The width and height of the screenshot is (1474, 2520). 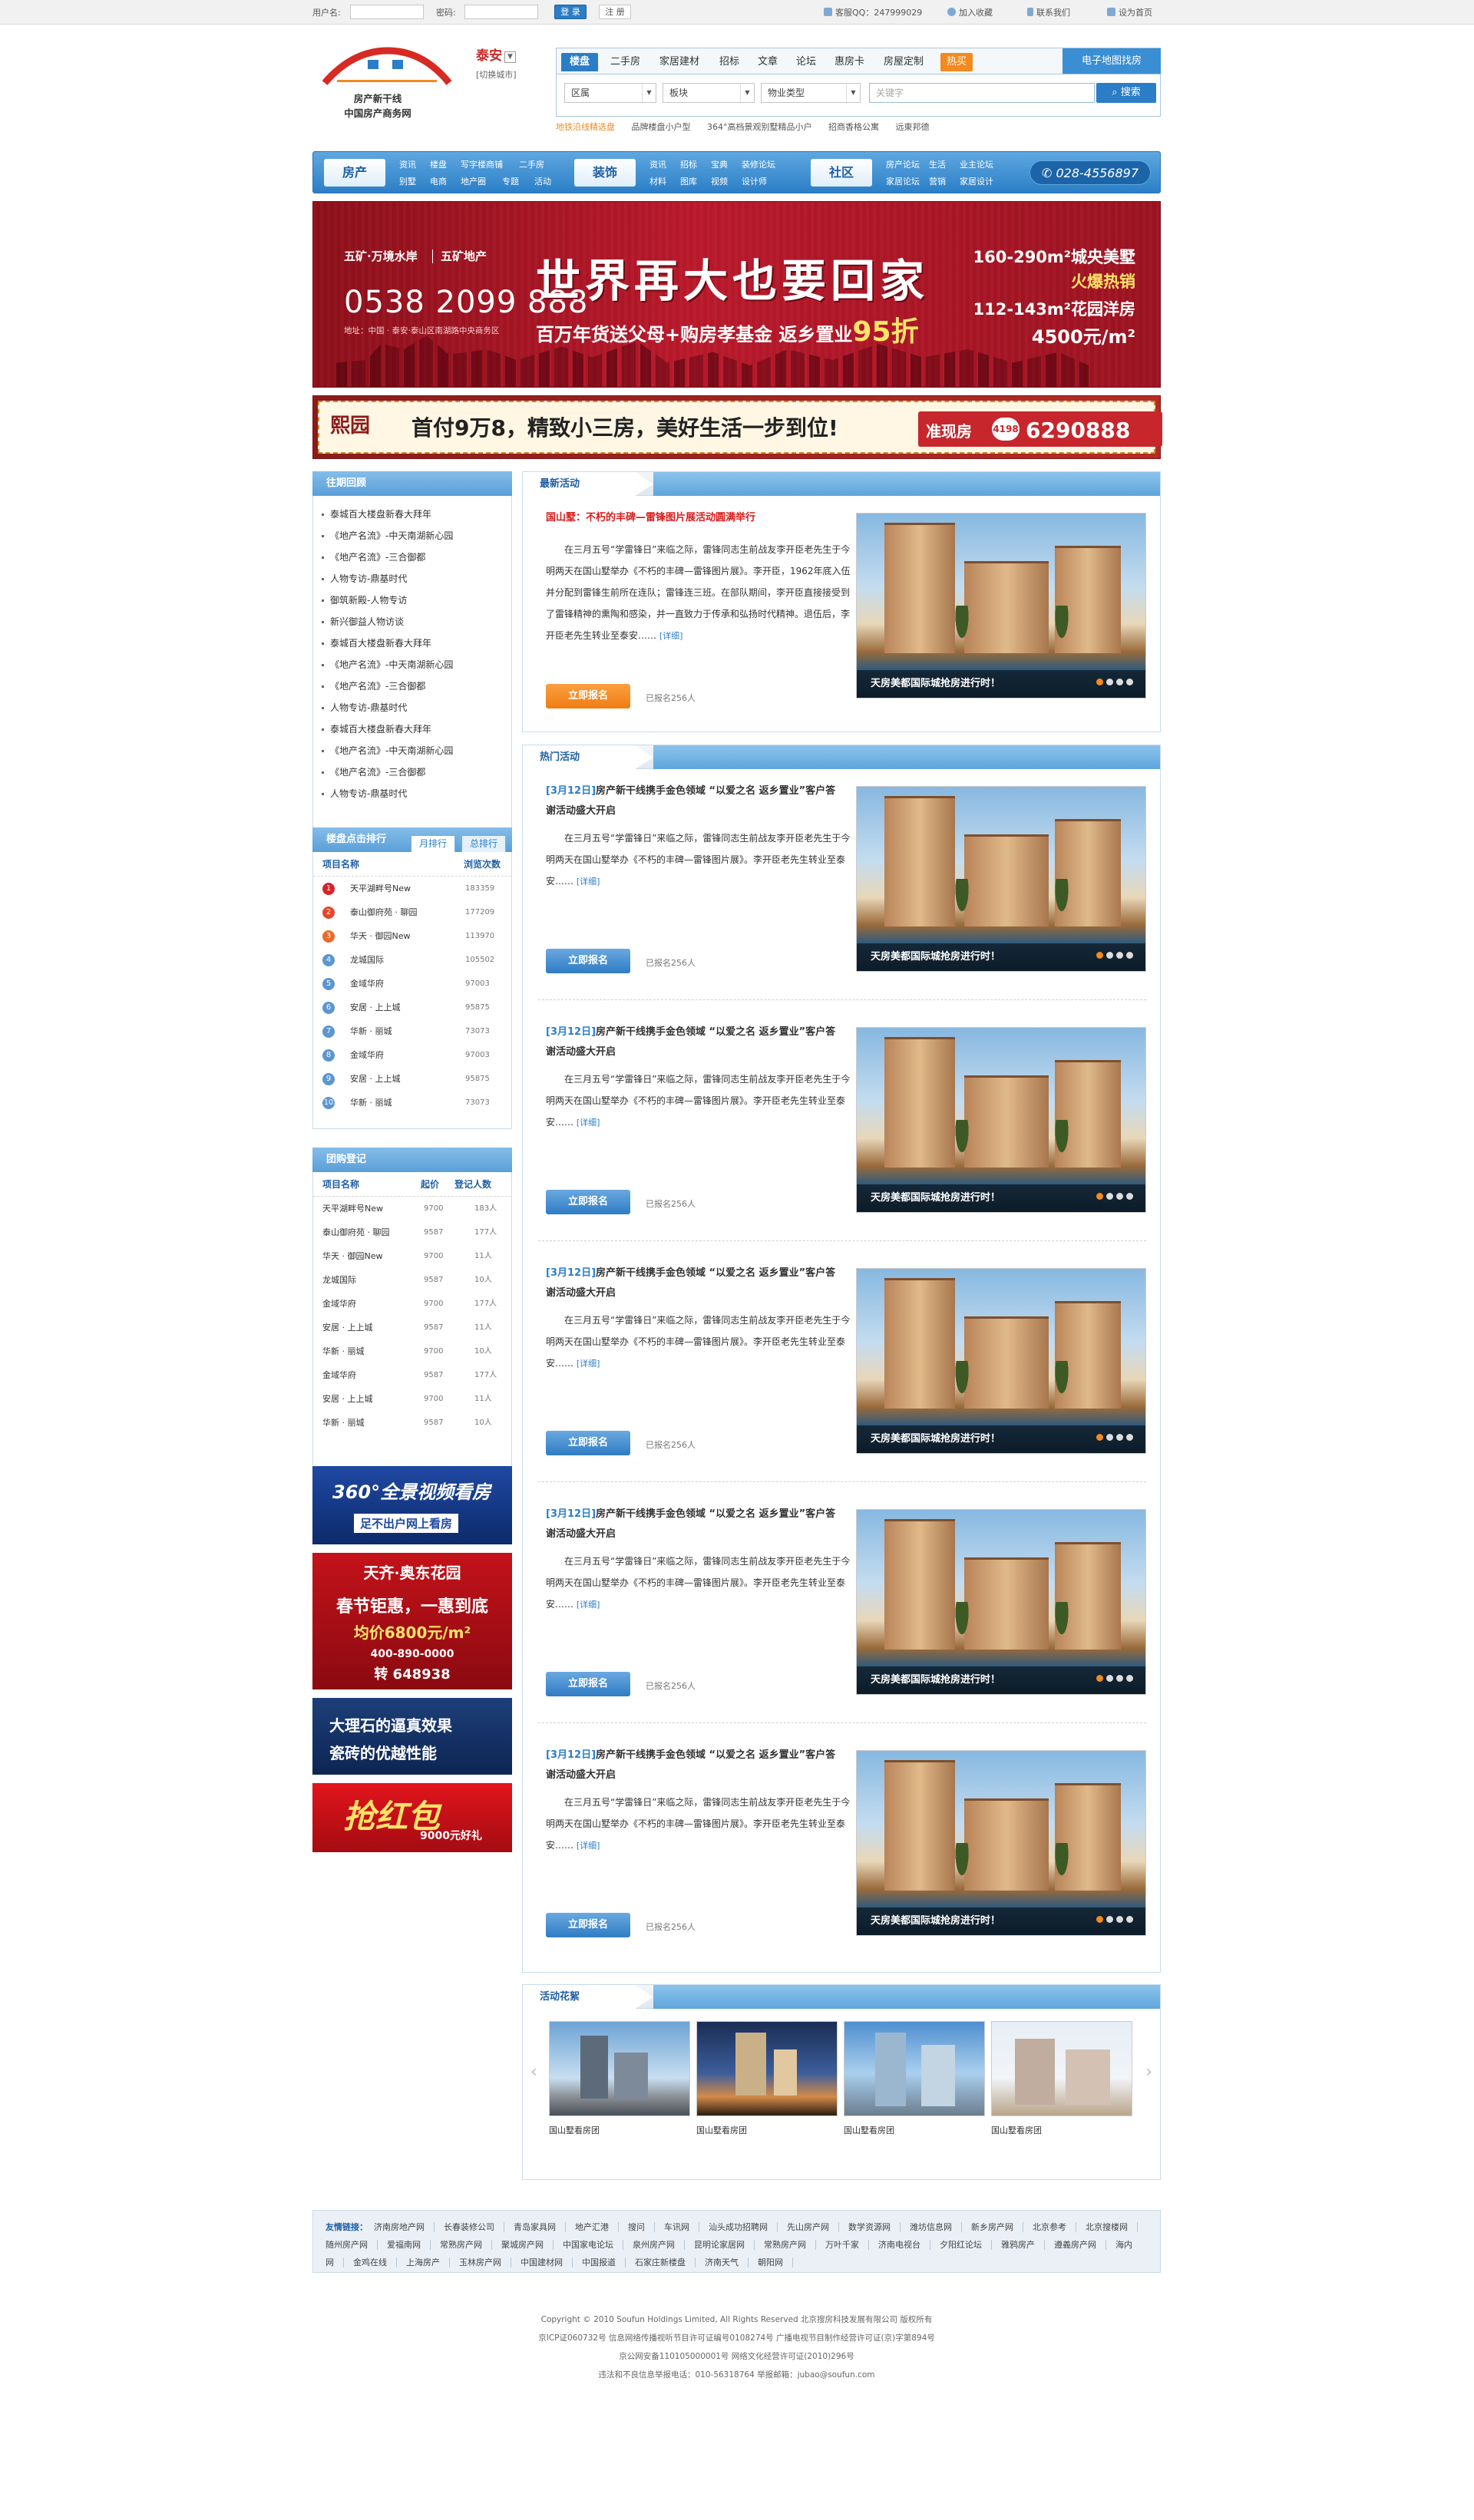 I want to click on tab-discount-card: 惠房卡, so click(x=849, y=62).